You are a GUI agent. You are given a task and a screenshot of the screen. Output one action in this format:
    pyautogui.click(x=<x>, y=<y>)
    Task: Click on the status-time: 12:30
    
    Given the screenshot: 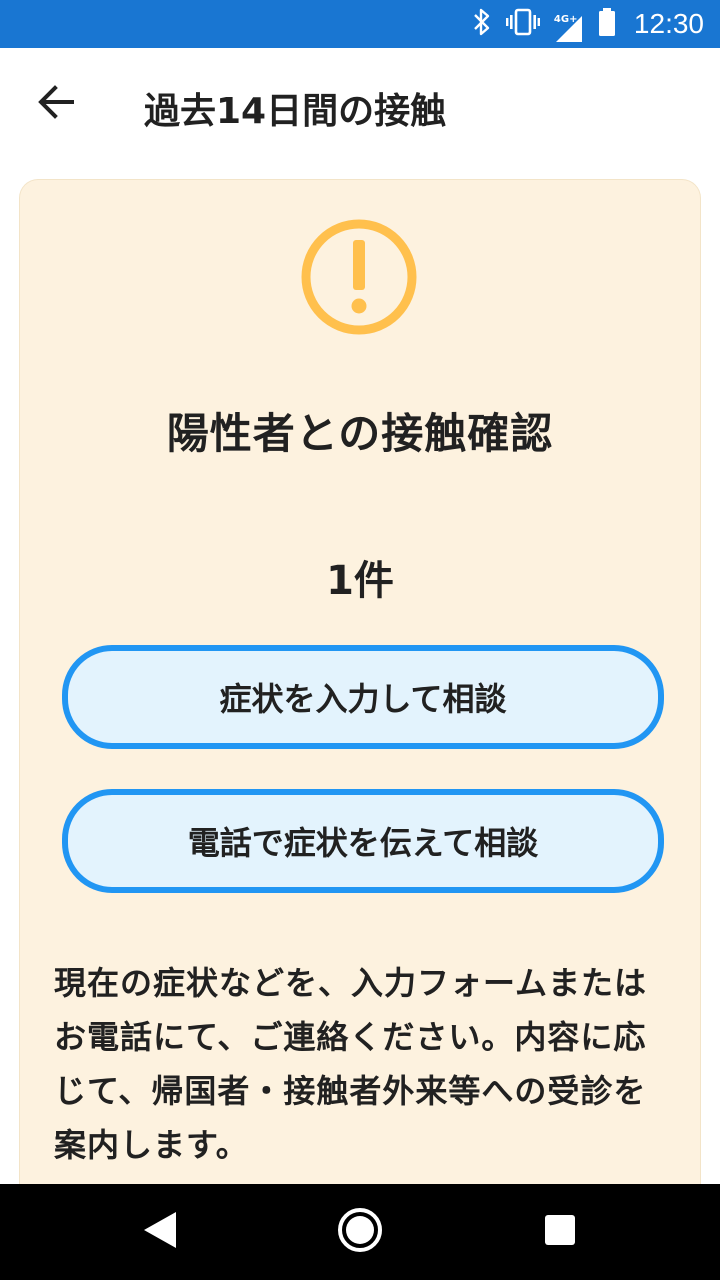 What is the action you would take?
    pyautogui.click(x=668, y=23)
    